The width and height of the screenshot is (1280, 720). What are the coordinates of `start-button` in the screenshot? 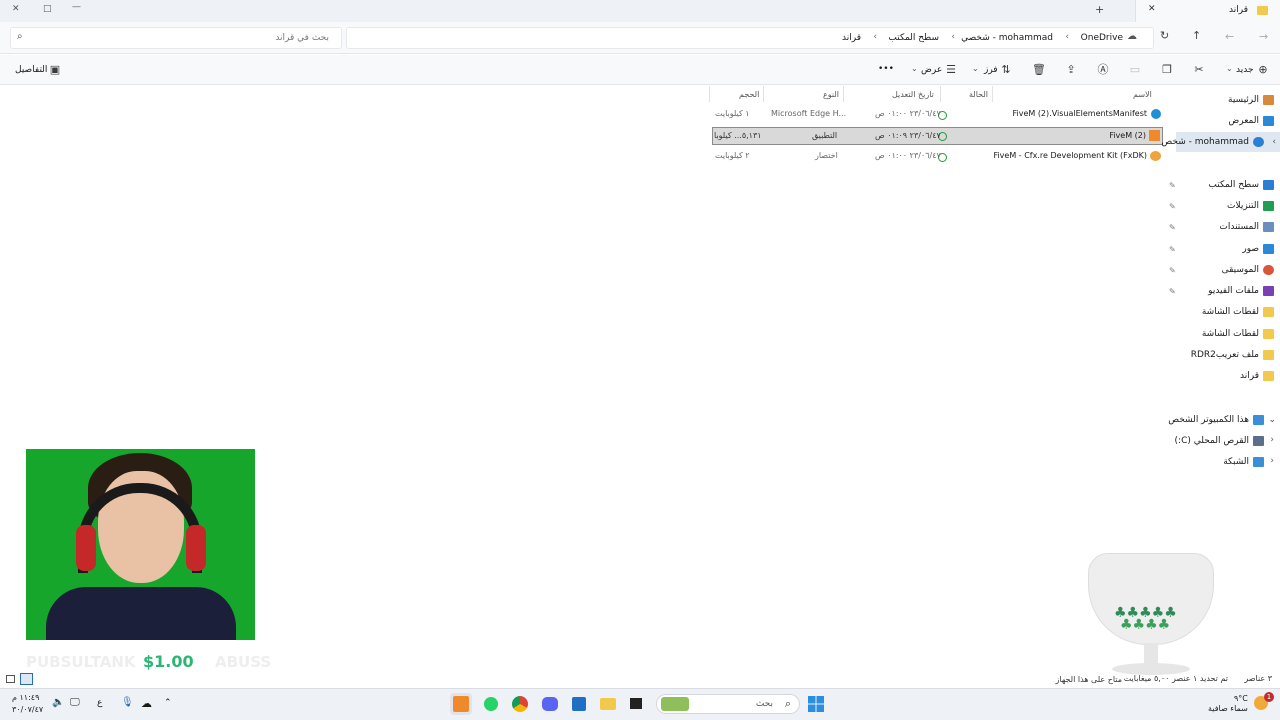 It's located at (816, 704).